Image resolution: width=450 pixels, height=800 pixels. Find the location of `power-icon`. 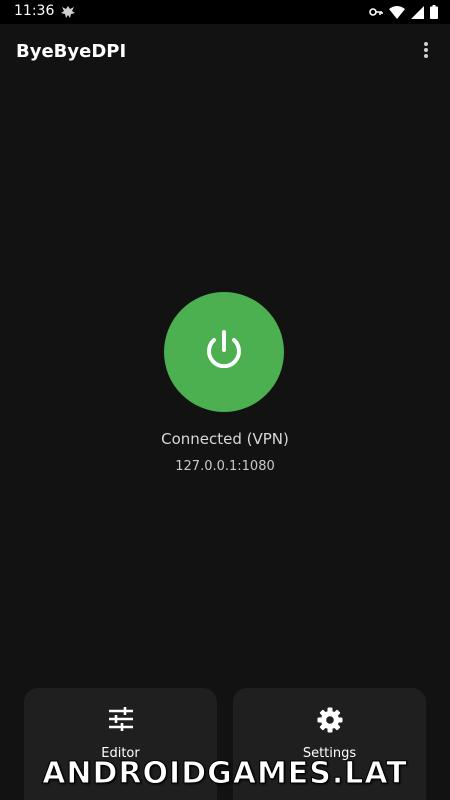

power-icon is located at coordinates (224, 352).